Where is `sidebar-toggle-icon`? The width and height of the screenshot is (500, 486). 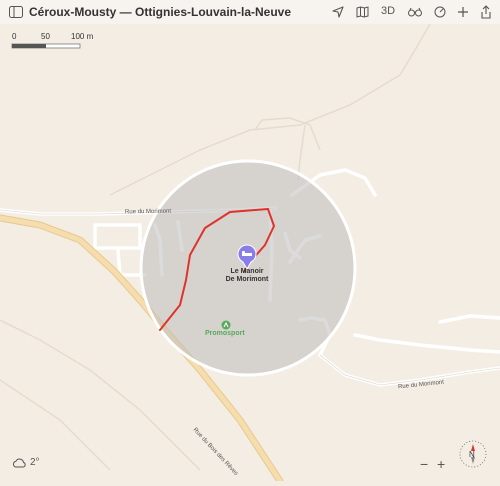
sidebar-toggle-icon is located at coordinates (16, 12).